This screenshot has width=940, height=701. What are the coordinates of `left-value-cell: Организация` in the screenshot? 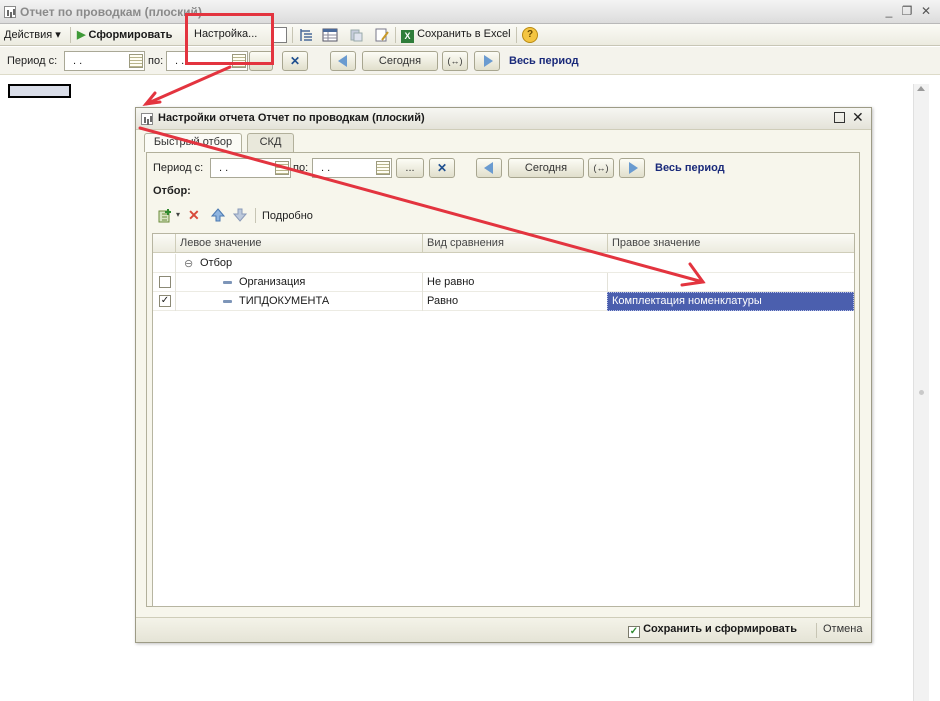 It's located at (272, 282).